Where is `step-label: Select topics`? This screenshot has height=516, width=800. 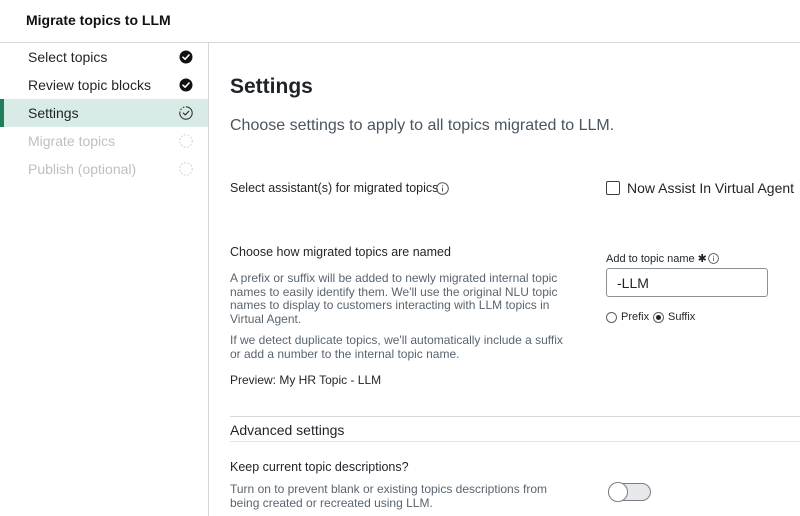 step-label: Select topics is located at coordinates (68, 57).